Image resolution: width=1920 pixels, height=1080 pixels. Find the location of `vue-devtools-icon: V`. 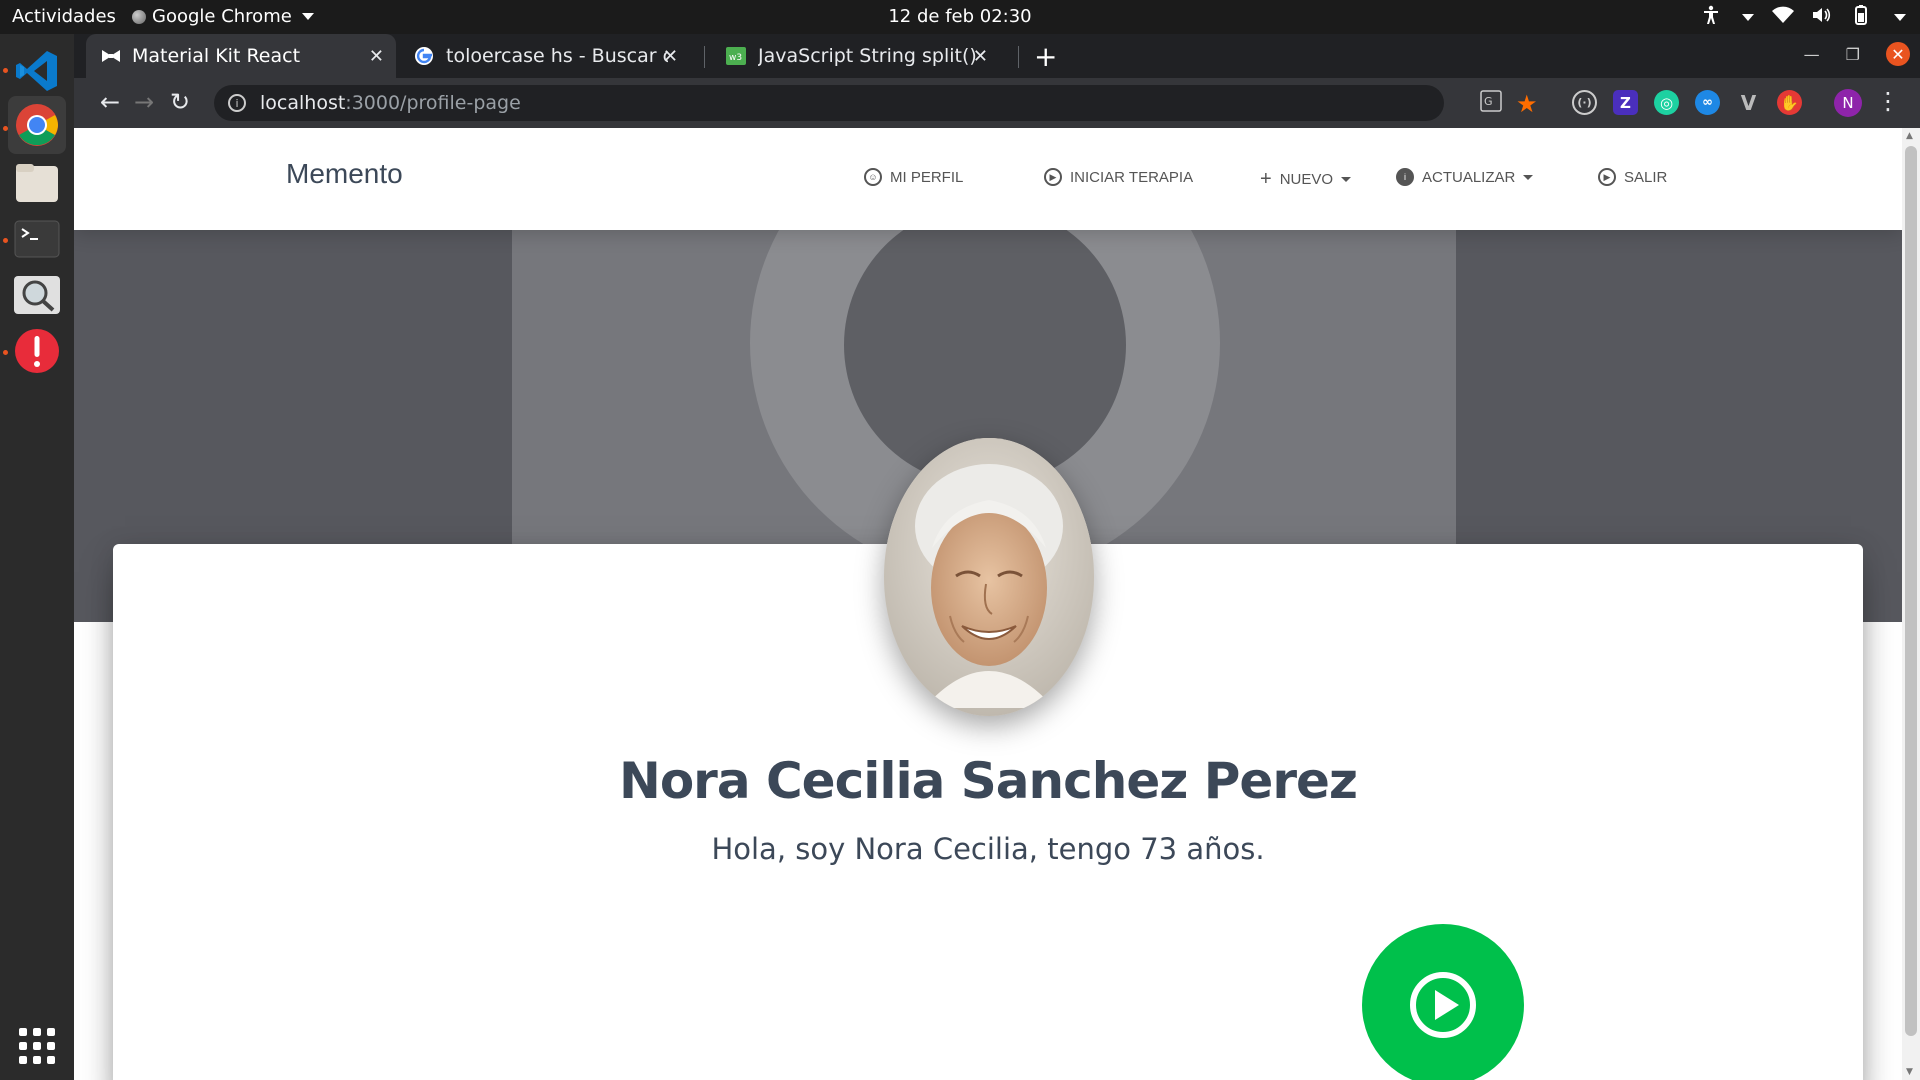

vue-devtools-icon: V is located at coordinates (1748, 102).